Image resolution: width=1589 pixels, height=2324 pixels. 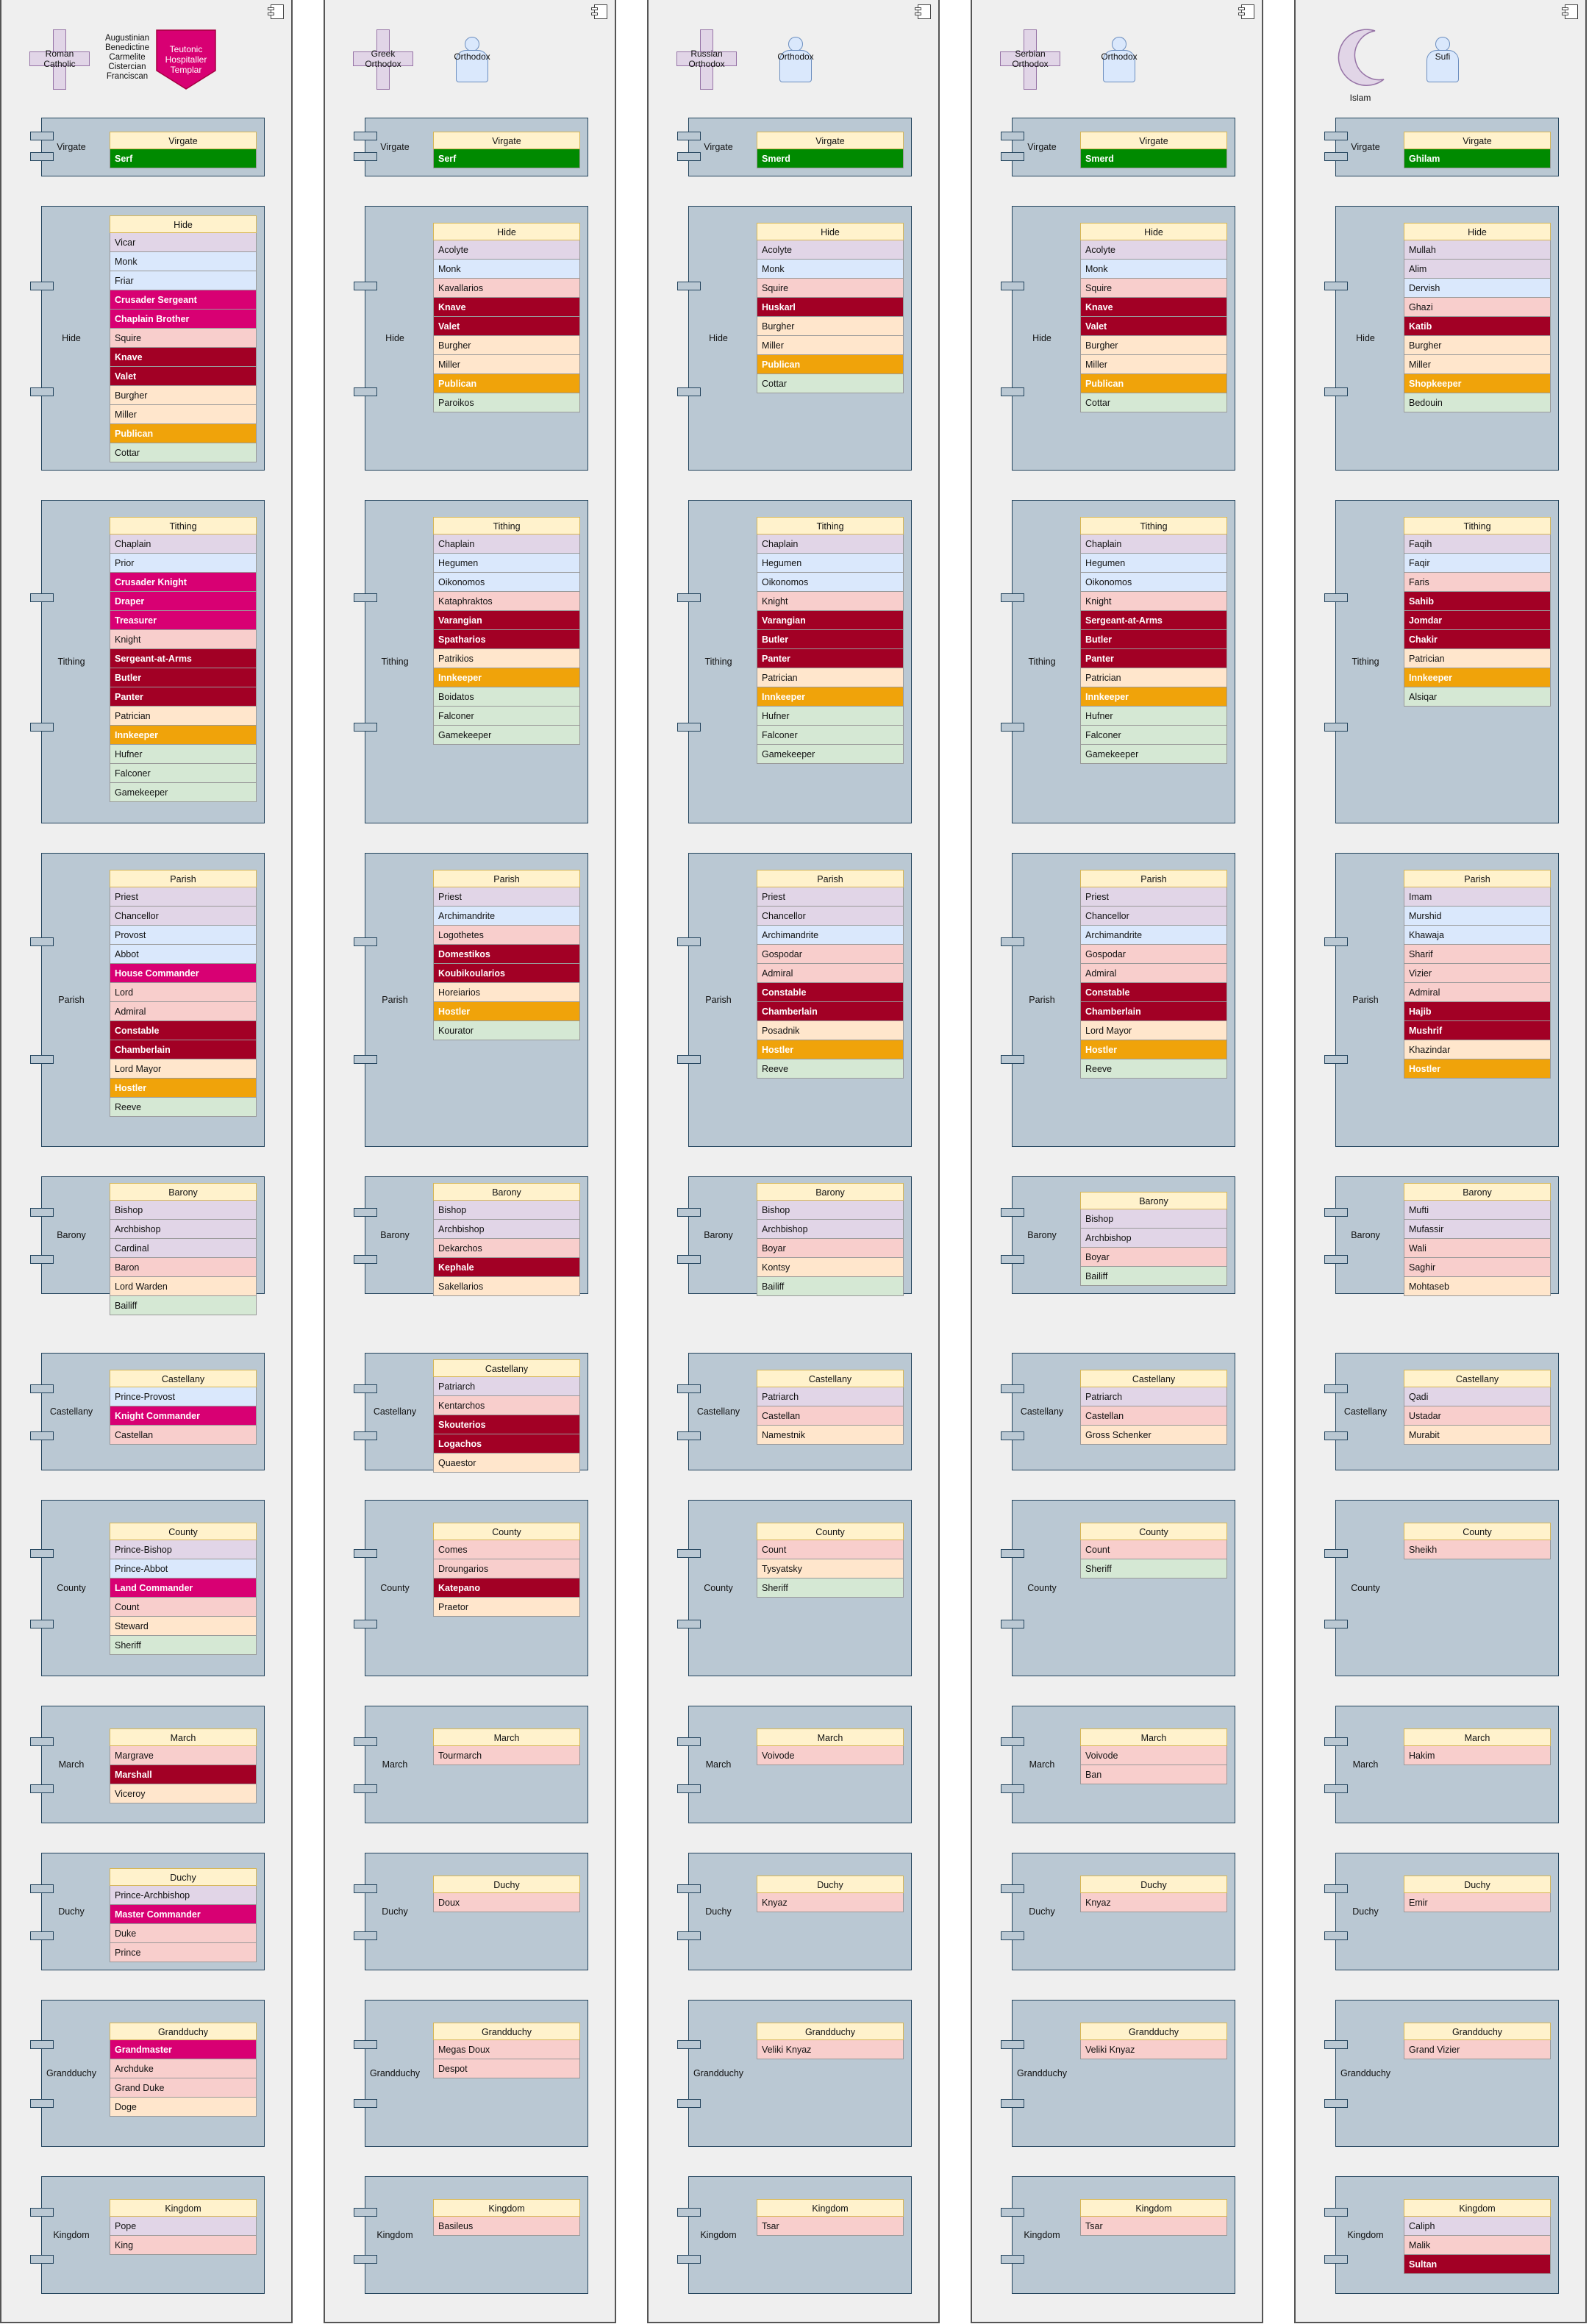 I want to click on title-row-house-commander: House Commander, so click(x=183, y=973).